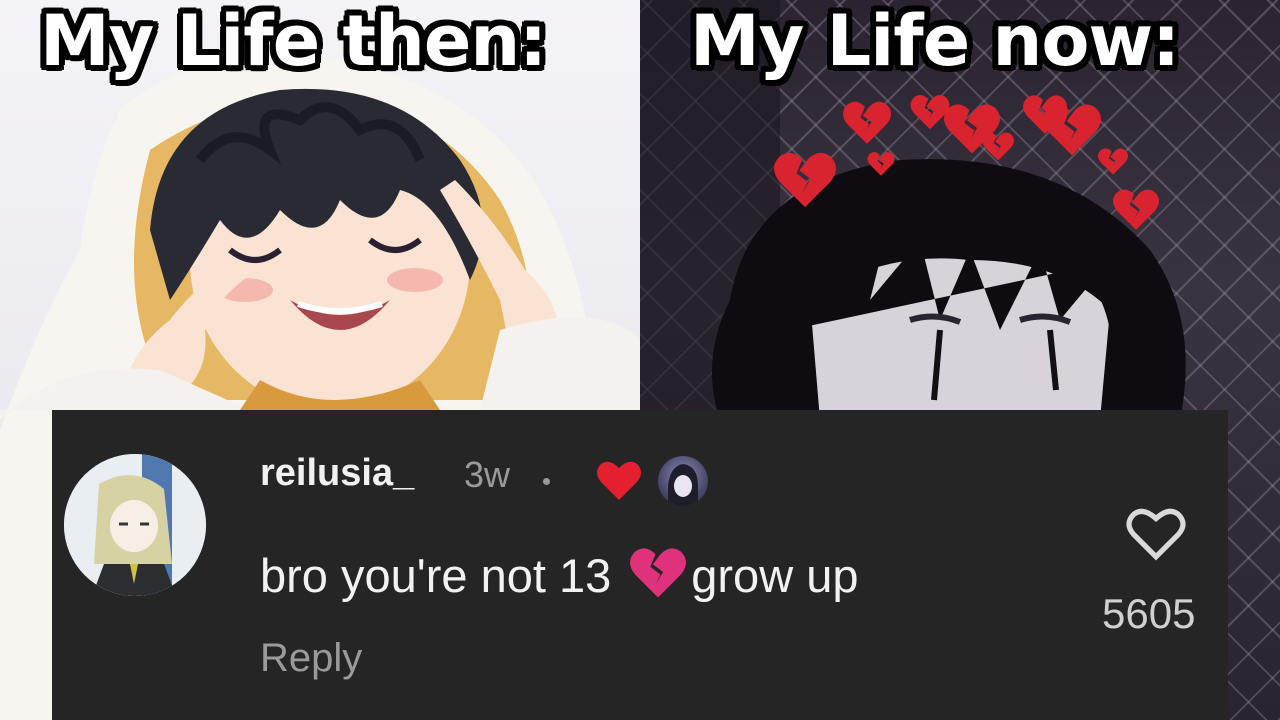  I want to click on now-caption: My Life now:, so click(935, 41).